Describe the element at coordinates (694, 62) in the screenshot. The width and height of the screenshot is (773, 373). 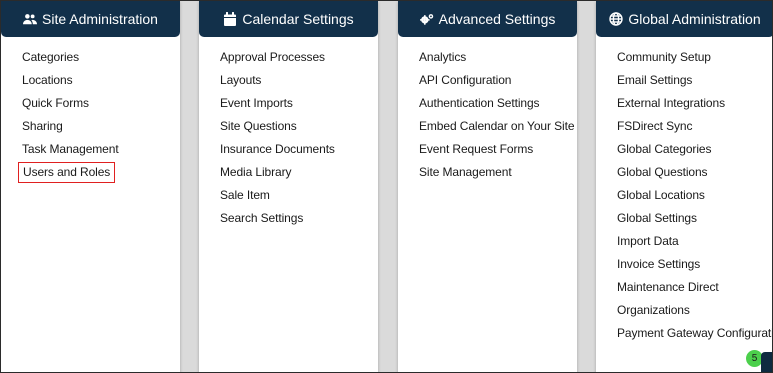
I see `link-community-setup: Community Setup` at that location.